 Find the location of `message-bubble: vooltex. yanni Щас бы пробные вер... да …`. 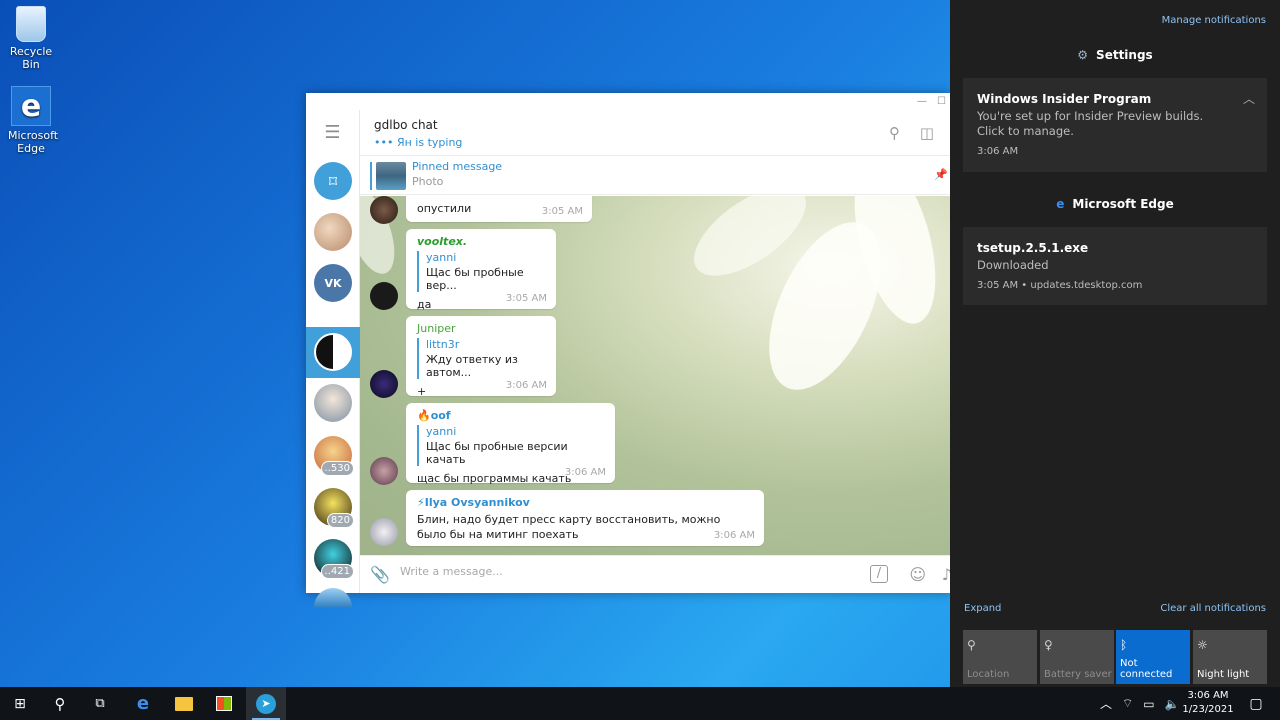

message-bubble: vooltex. yanni Щас бы пробные вер... да … is located at coordinates (481, 270).